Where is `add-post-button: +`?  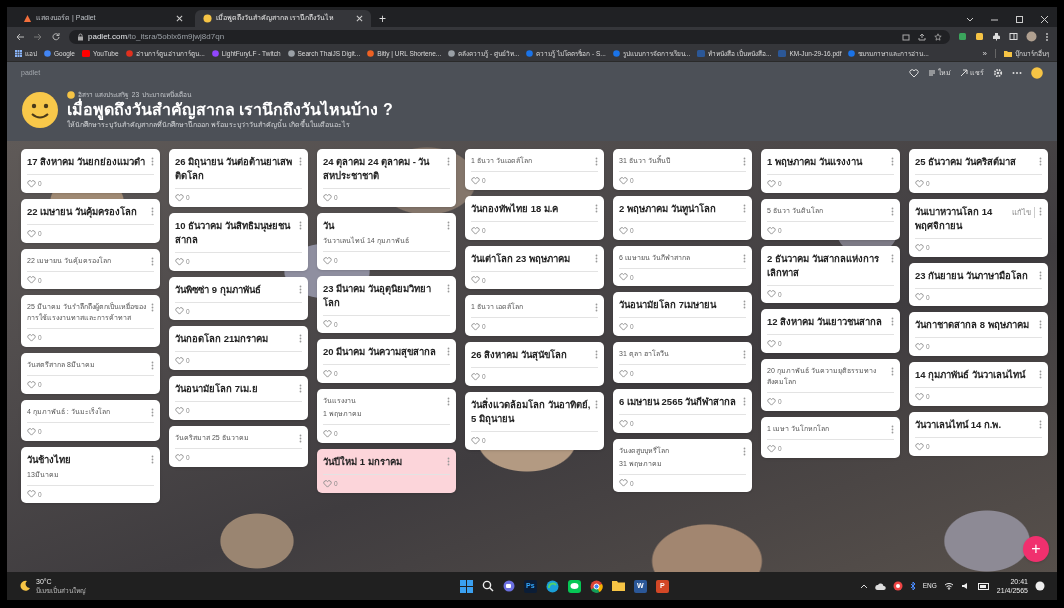 add-post-button: + is located at coordinates (1036, 549).